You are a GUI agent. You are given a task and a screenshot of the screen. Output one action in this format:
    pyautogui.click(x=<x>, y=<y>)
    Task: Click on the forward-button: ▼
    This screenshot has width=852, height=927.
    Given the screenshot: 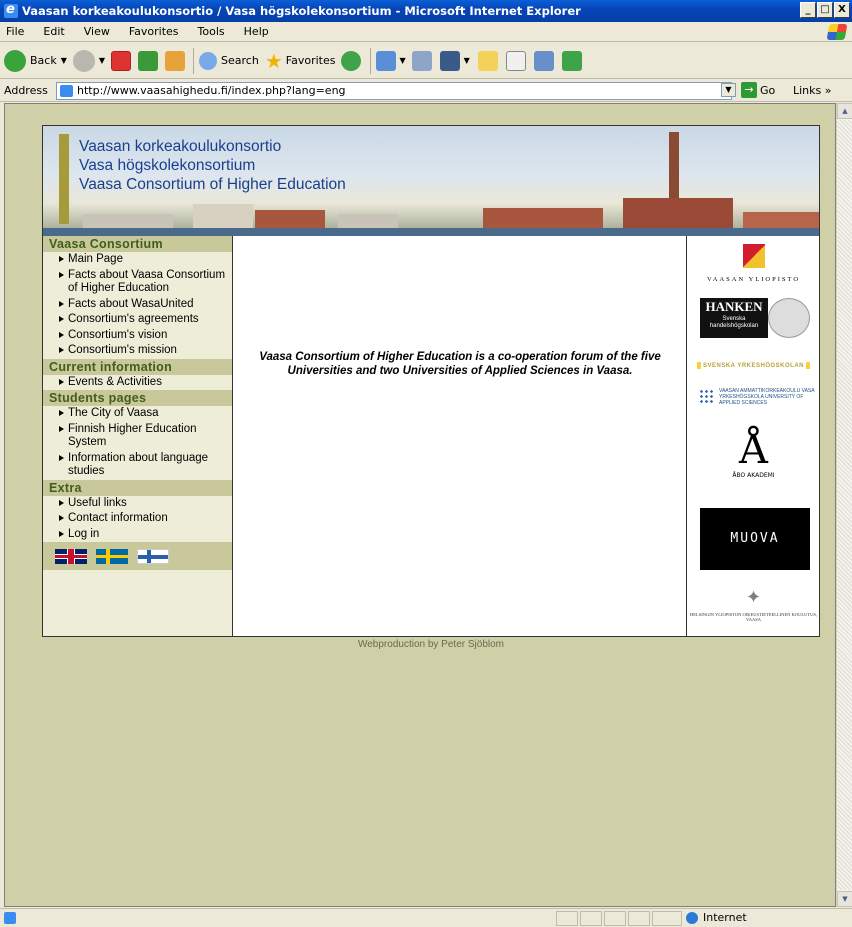 What is the action you would take?
    pyautogui.click(x=88, y=60)
    